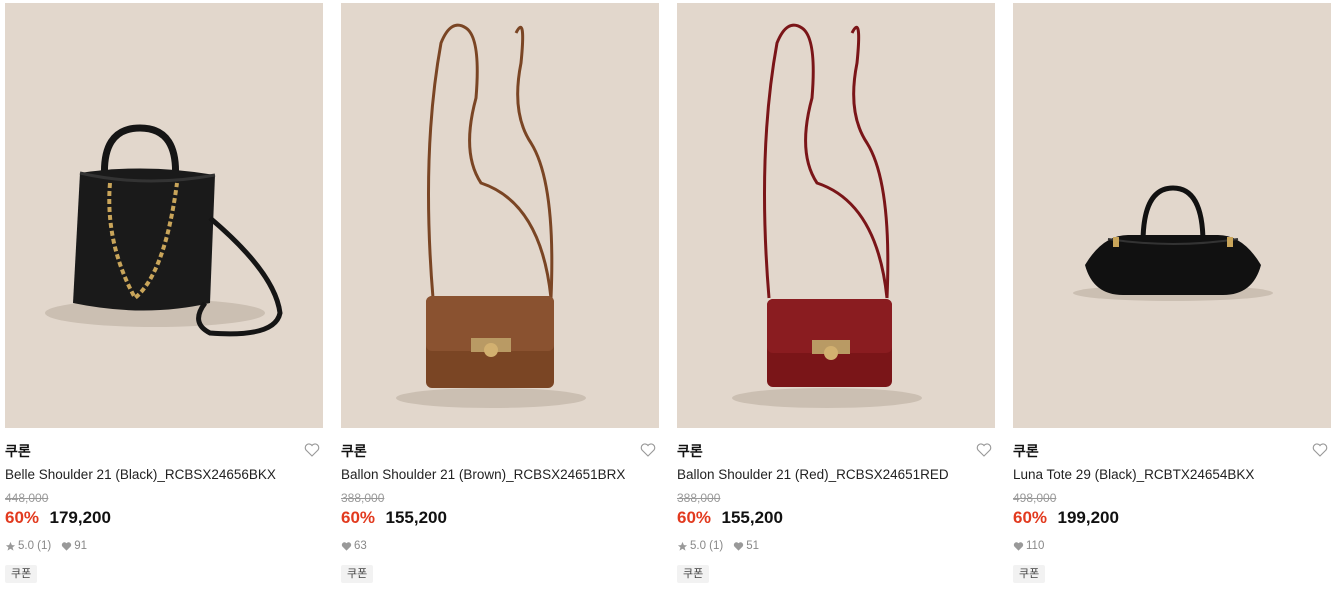  What do you see at coordinates (81, 546) in the screenshot?
I see `like-count: 91` at bounding box center [81, 546].